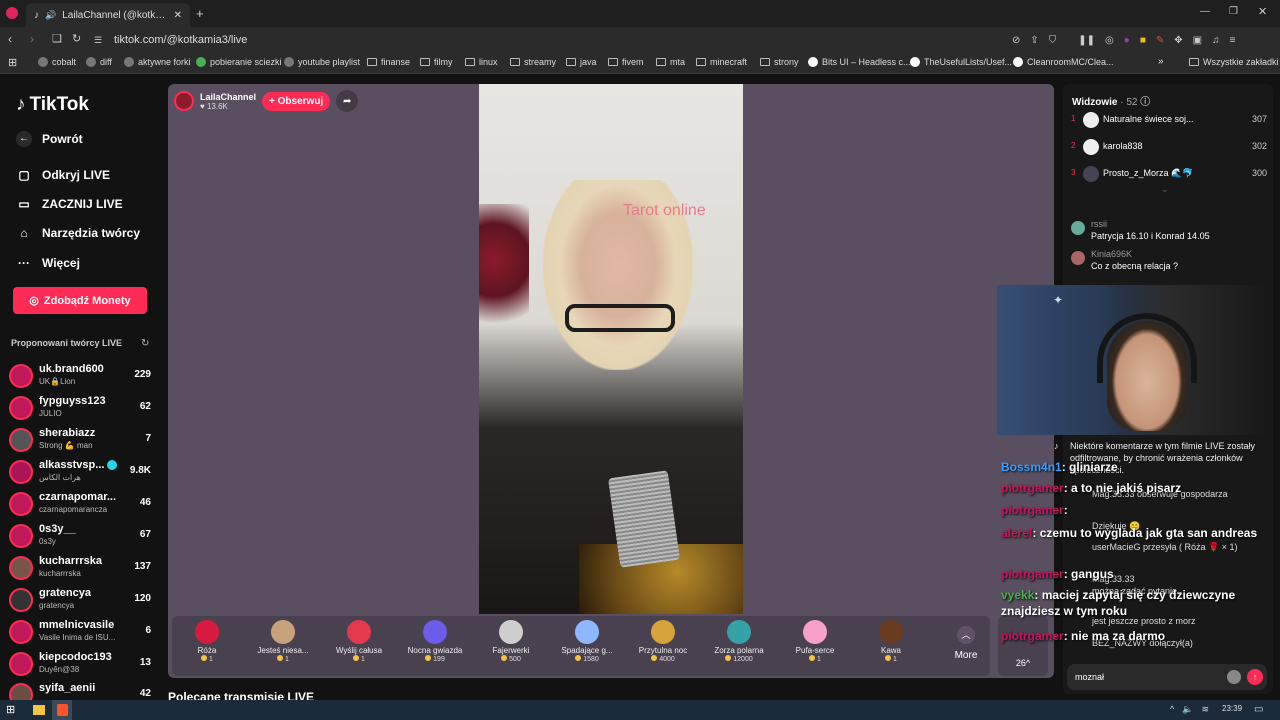 The height and width of the screenshot is (720, 1280). Describe the element at coordinates (80, 504) in the screenshot. I see `creator-item: czarnapomar... czarnapomarancza 46` at that location.